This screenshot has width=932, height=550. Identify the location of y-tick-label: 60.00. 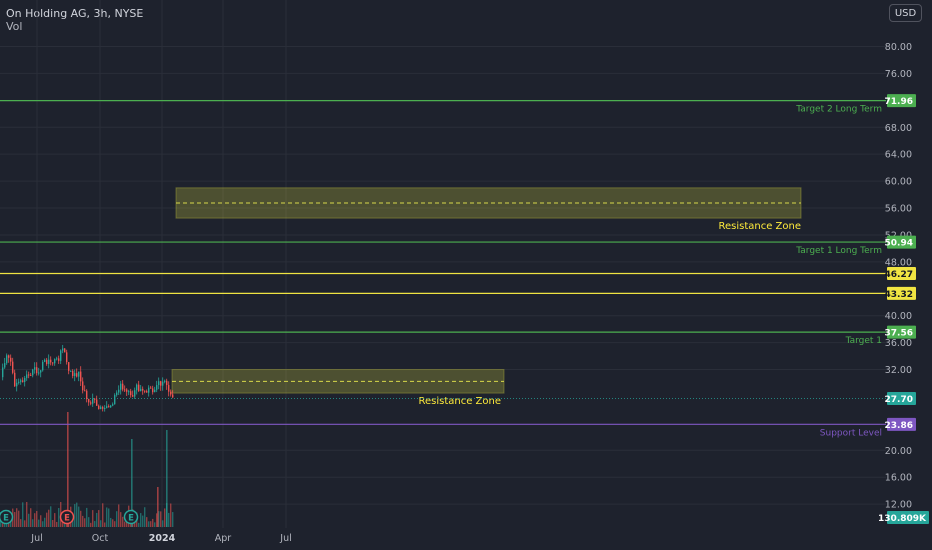
(898, 182).